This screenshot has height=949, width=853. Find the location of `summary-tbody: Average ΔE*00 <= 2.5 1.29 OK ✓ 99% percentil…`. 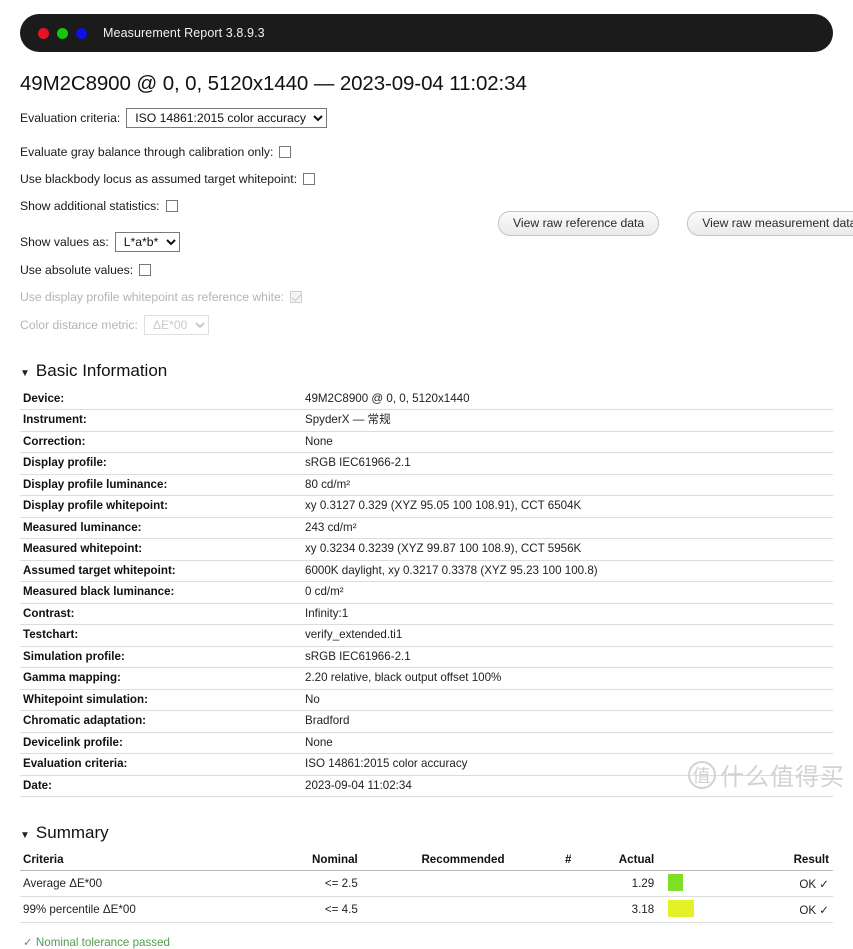

summary-tbody: Average ΔE*00 <= 2.5 1.29 OK ✓ 99% percentil… is located at coordinates (426, 897).